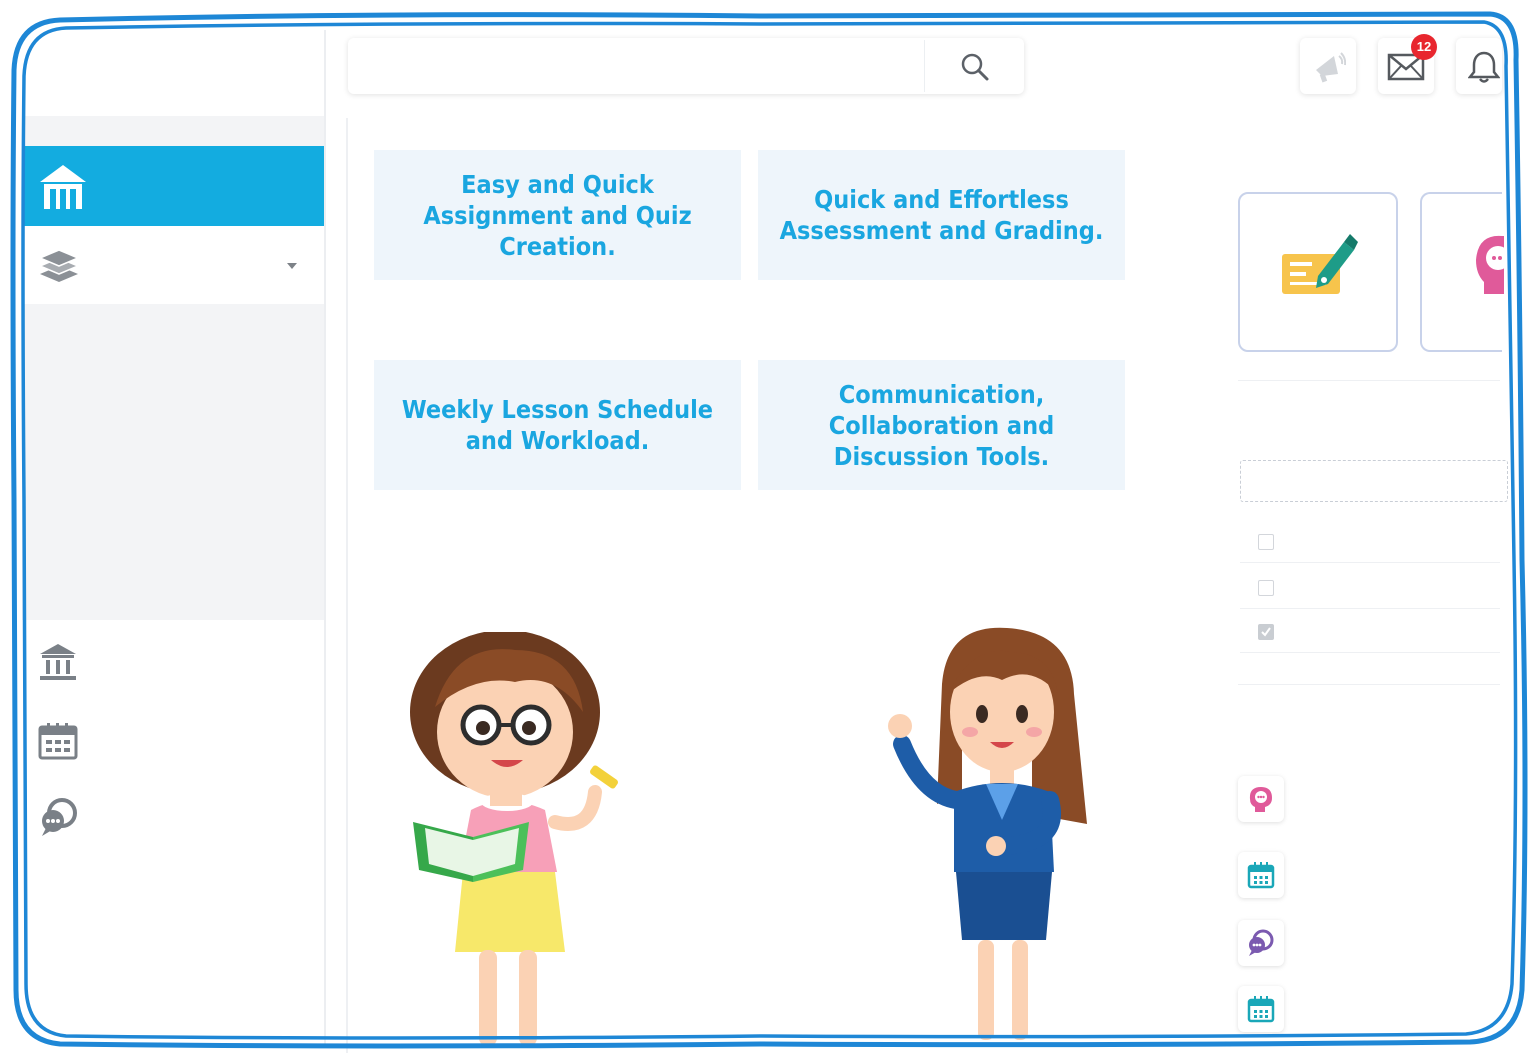 This screenshot has height=1055, width=1538. I want to click on sidebar-secondary-menu, so click(173, 832).